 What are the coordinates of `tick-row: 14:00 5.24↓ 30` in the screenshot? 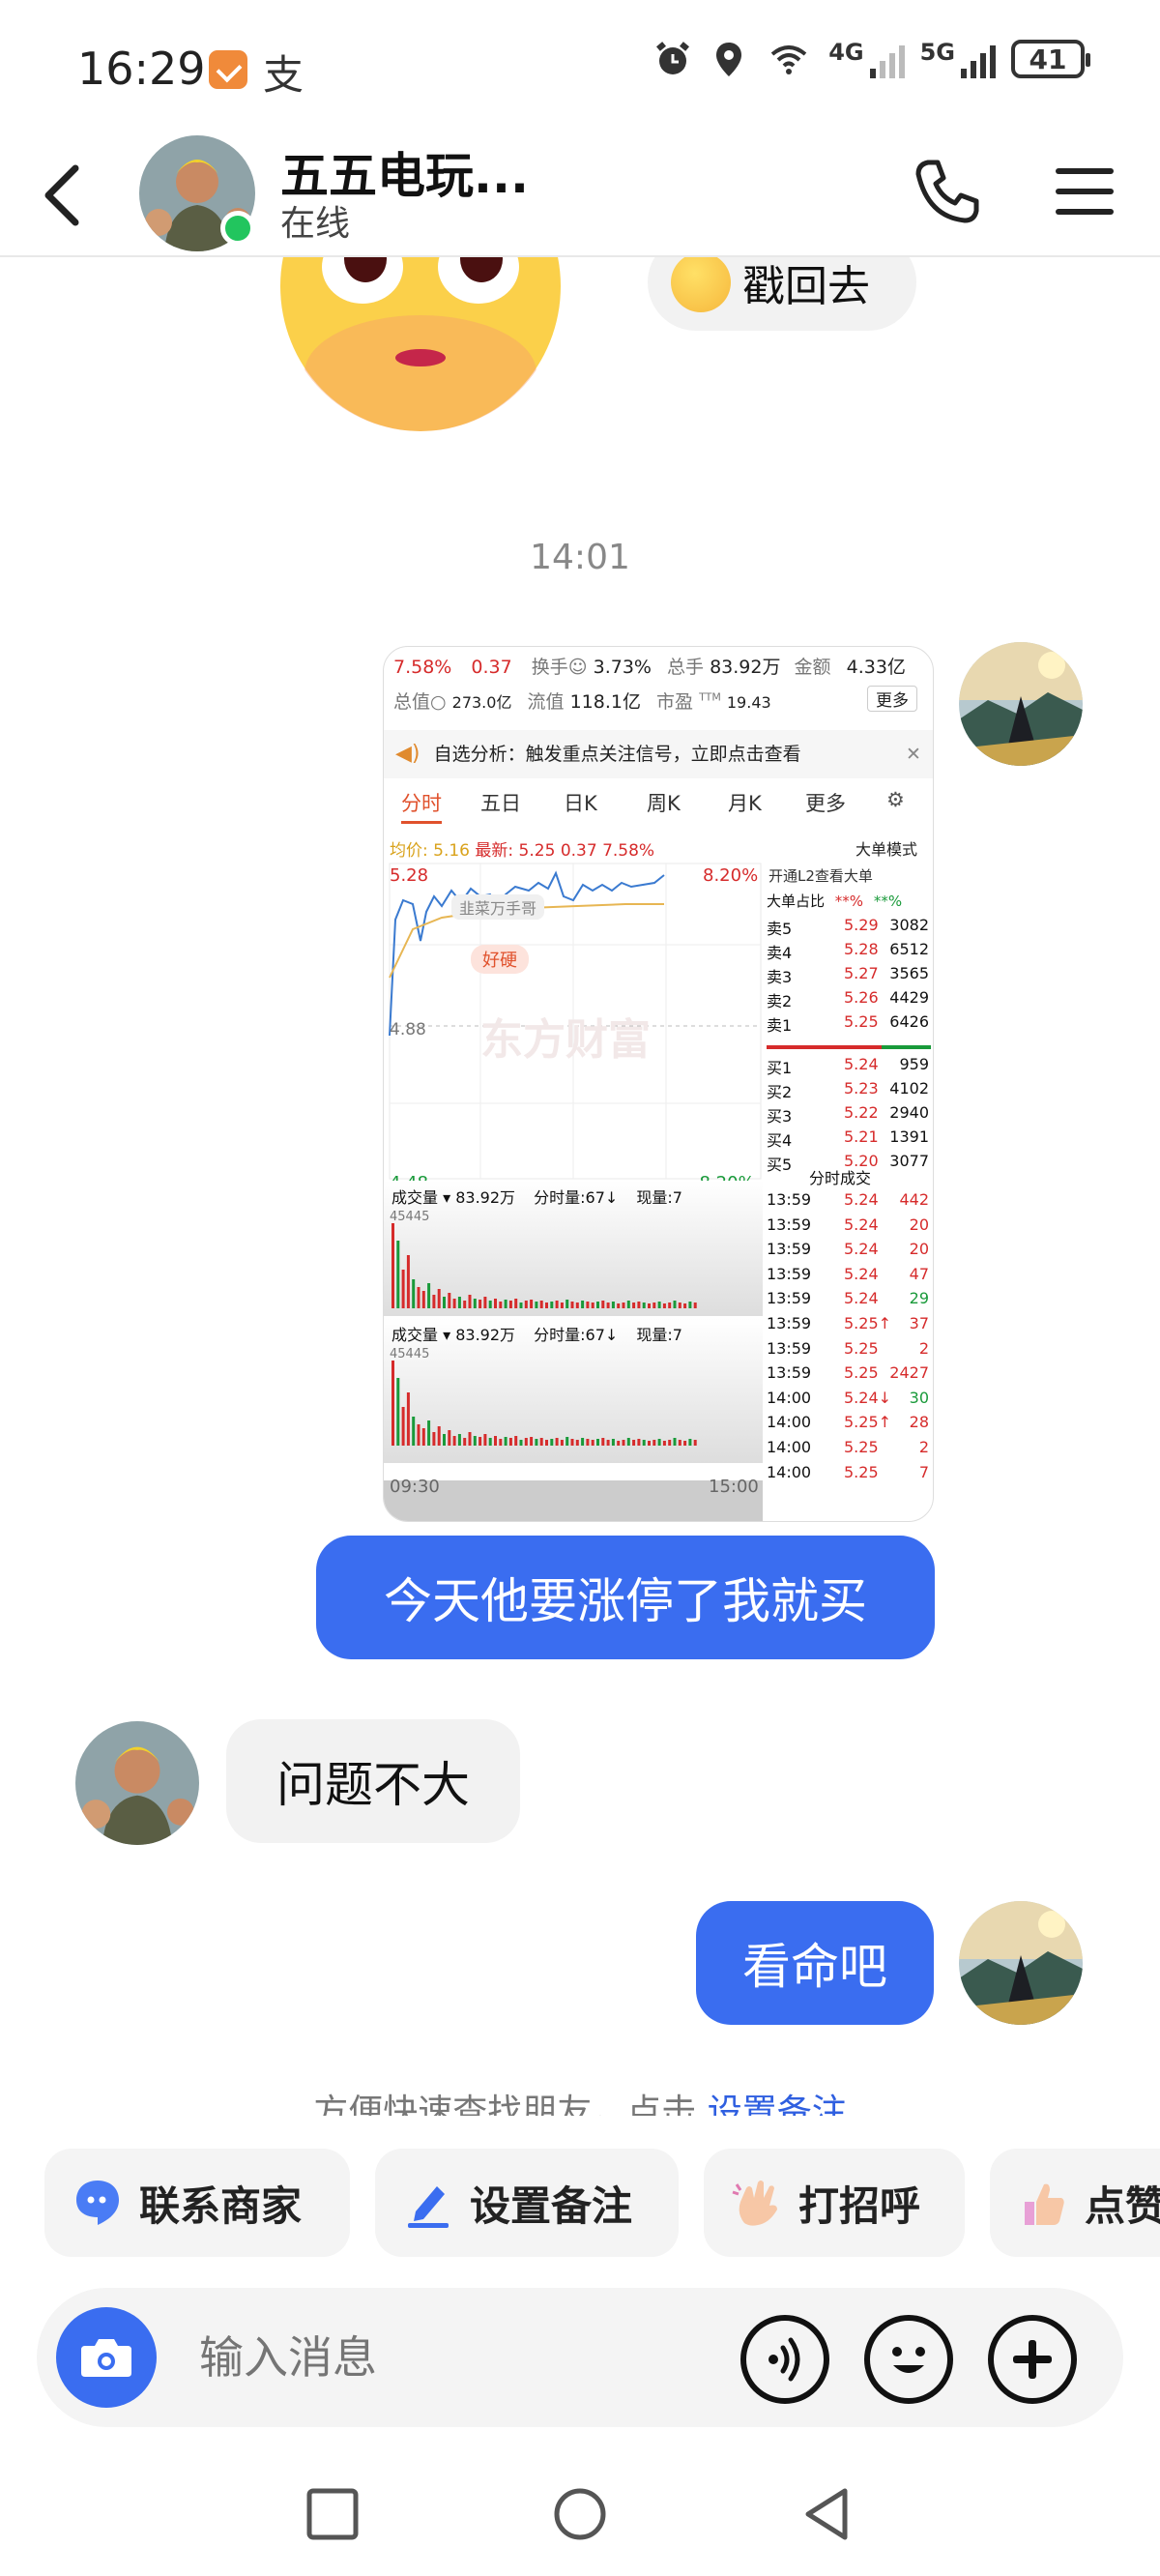 It's located at (849, 1400).